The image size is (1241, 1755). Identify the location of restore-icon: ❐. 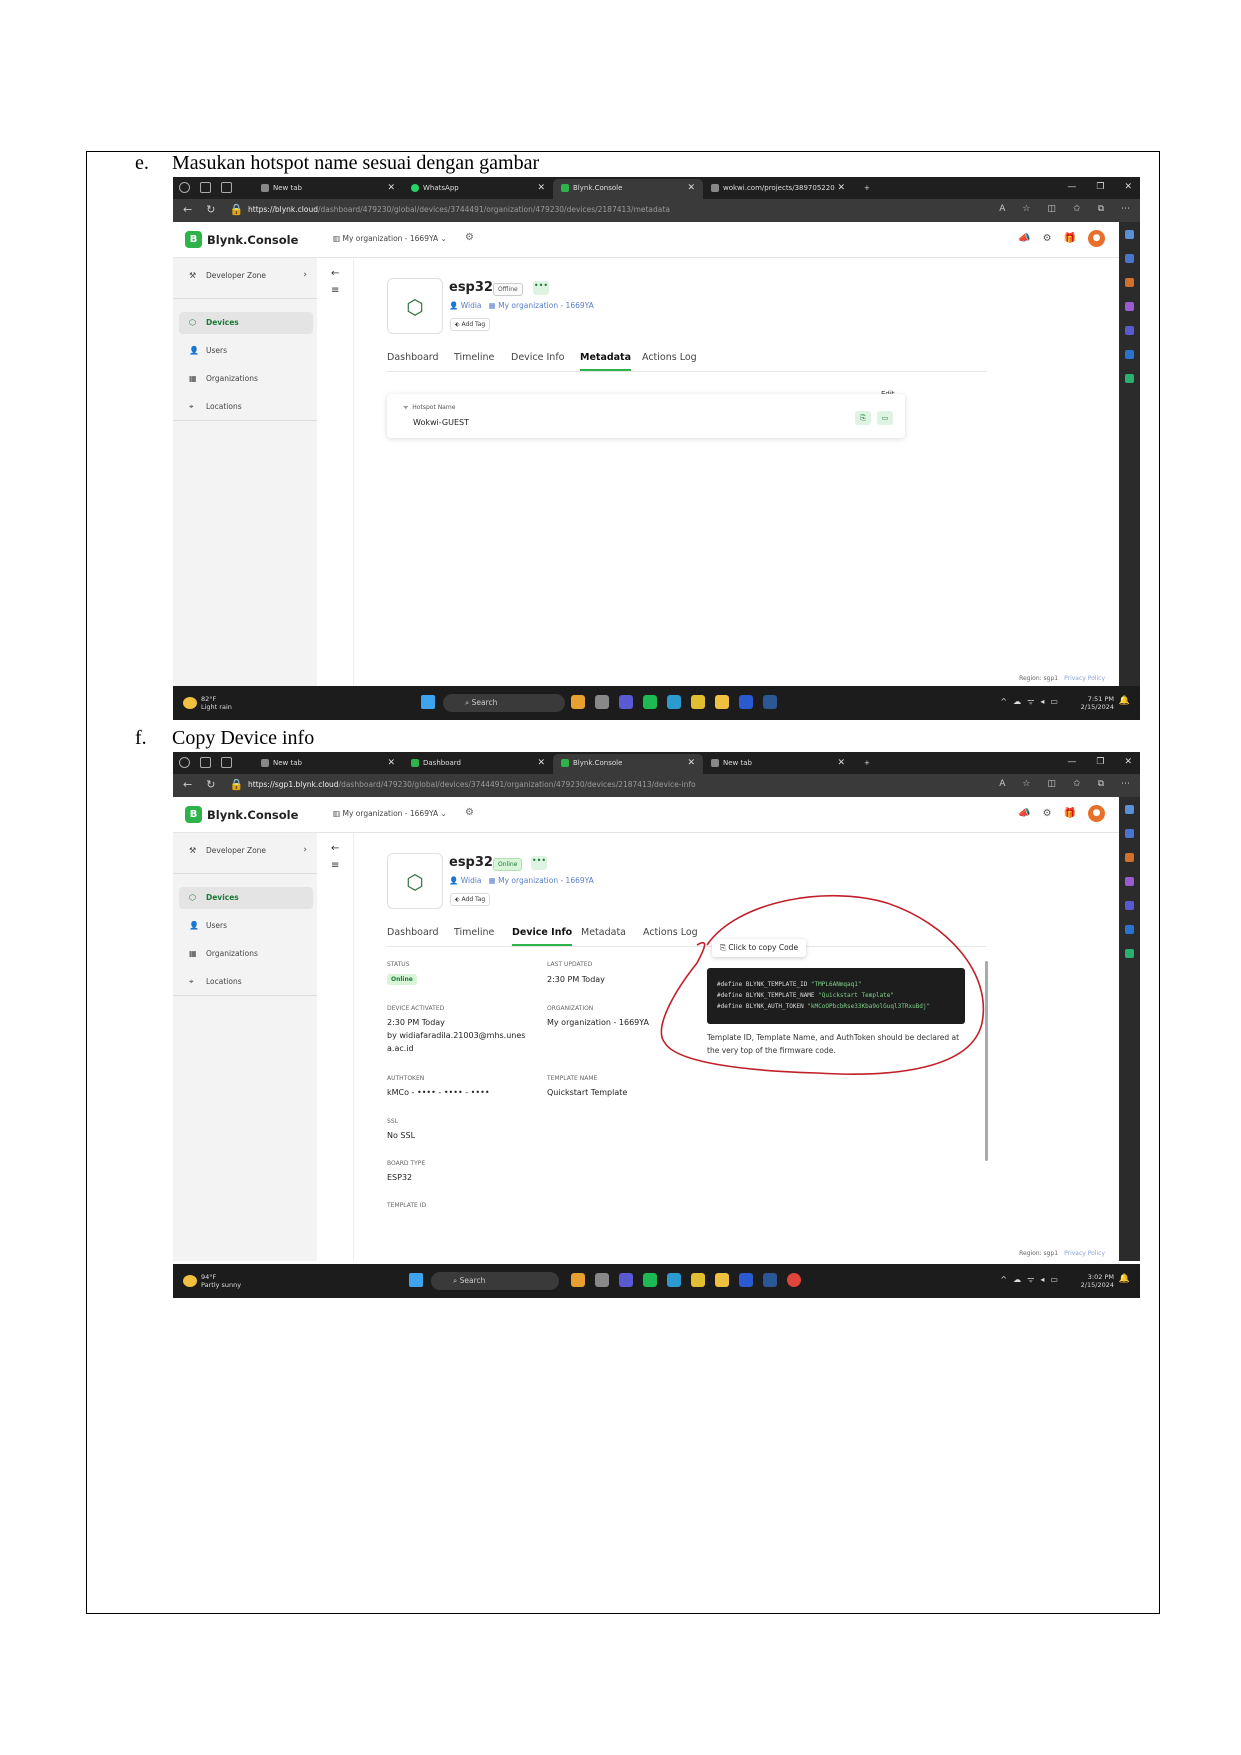
(1100, 187).